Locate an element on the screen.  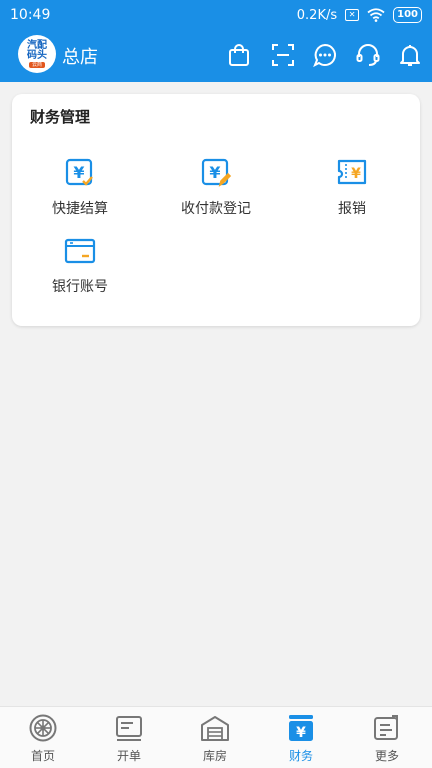
tile-label: 报销 is located at coordinates (352, 209).